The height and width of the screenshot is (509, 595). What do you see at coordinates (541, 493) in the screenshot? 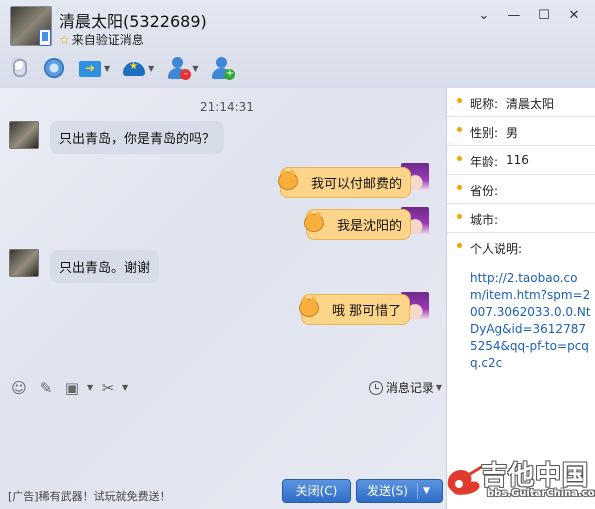
I see `watermark-url: bbs.GuitarChina.com` at bounding box center [541, 493].